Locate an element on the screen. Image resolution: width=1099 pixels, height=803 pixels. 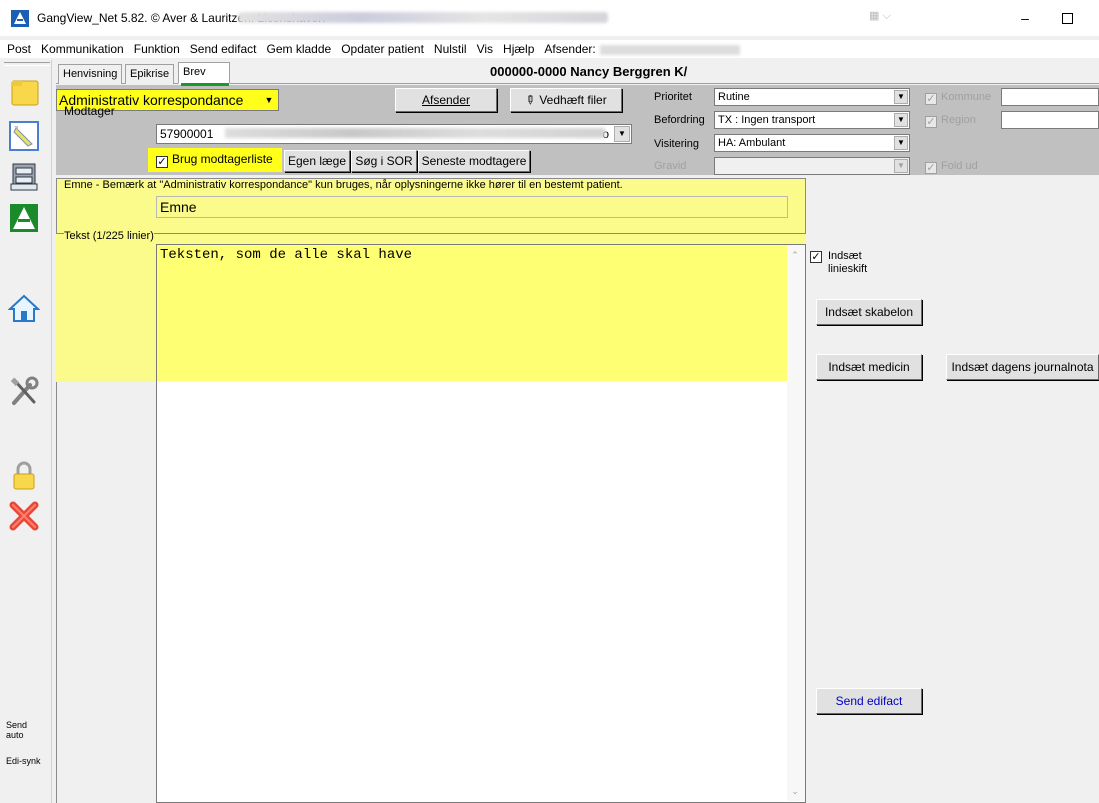
menu-afsender-label: Afsender: is located at coordinates (570, 49).